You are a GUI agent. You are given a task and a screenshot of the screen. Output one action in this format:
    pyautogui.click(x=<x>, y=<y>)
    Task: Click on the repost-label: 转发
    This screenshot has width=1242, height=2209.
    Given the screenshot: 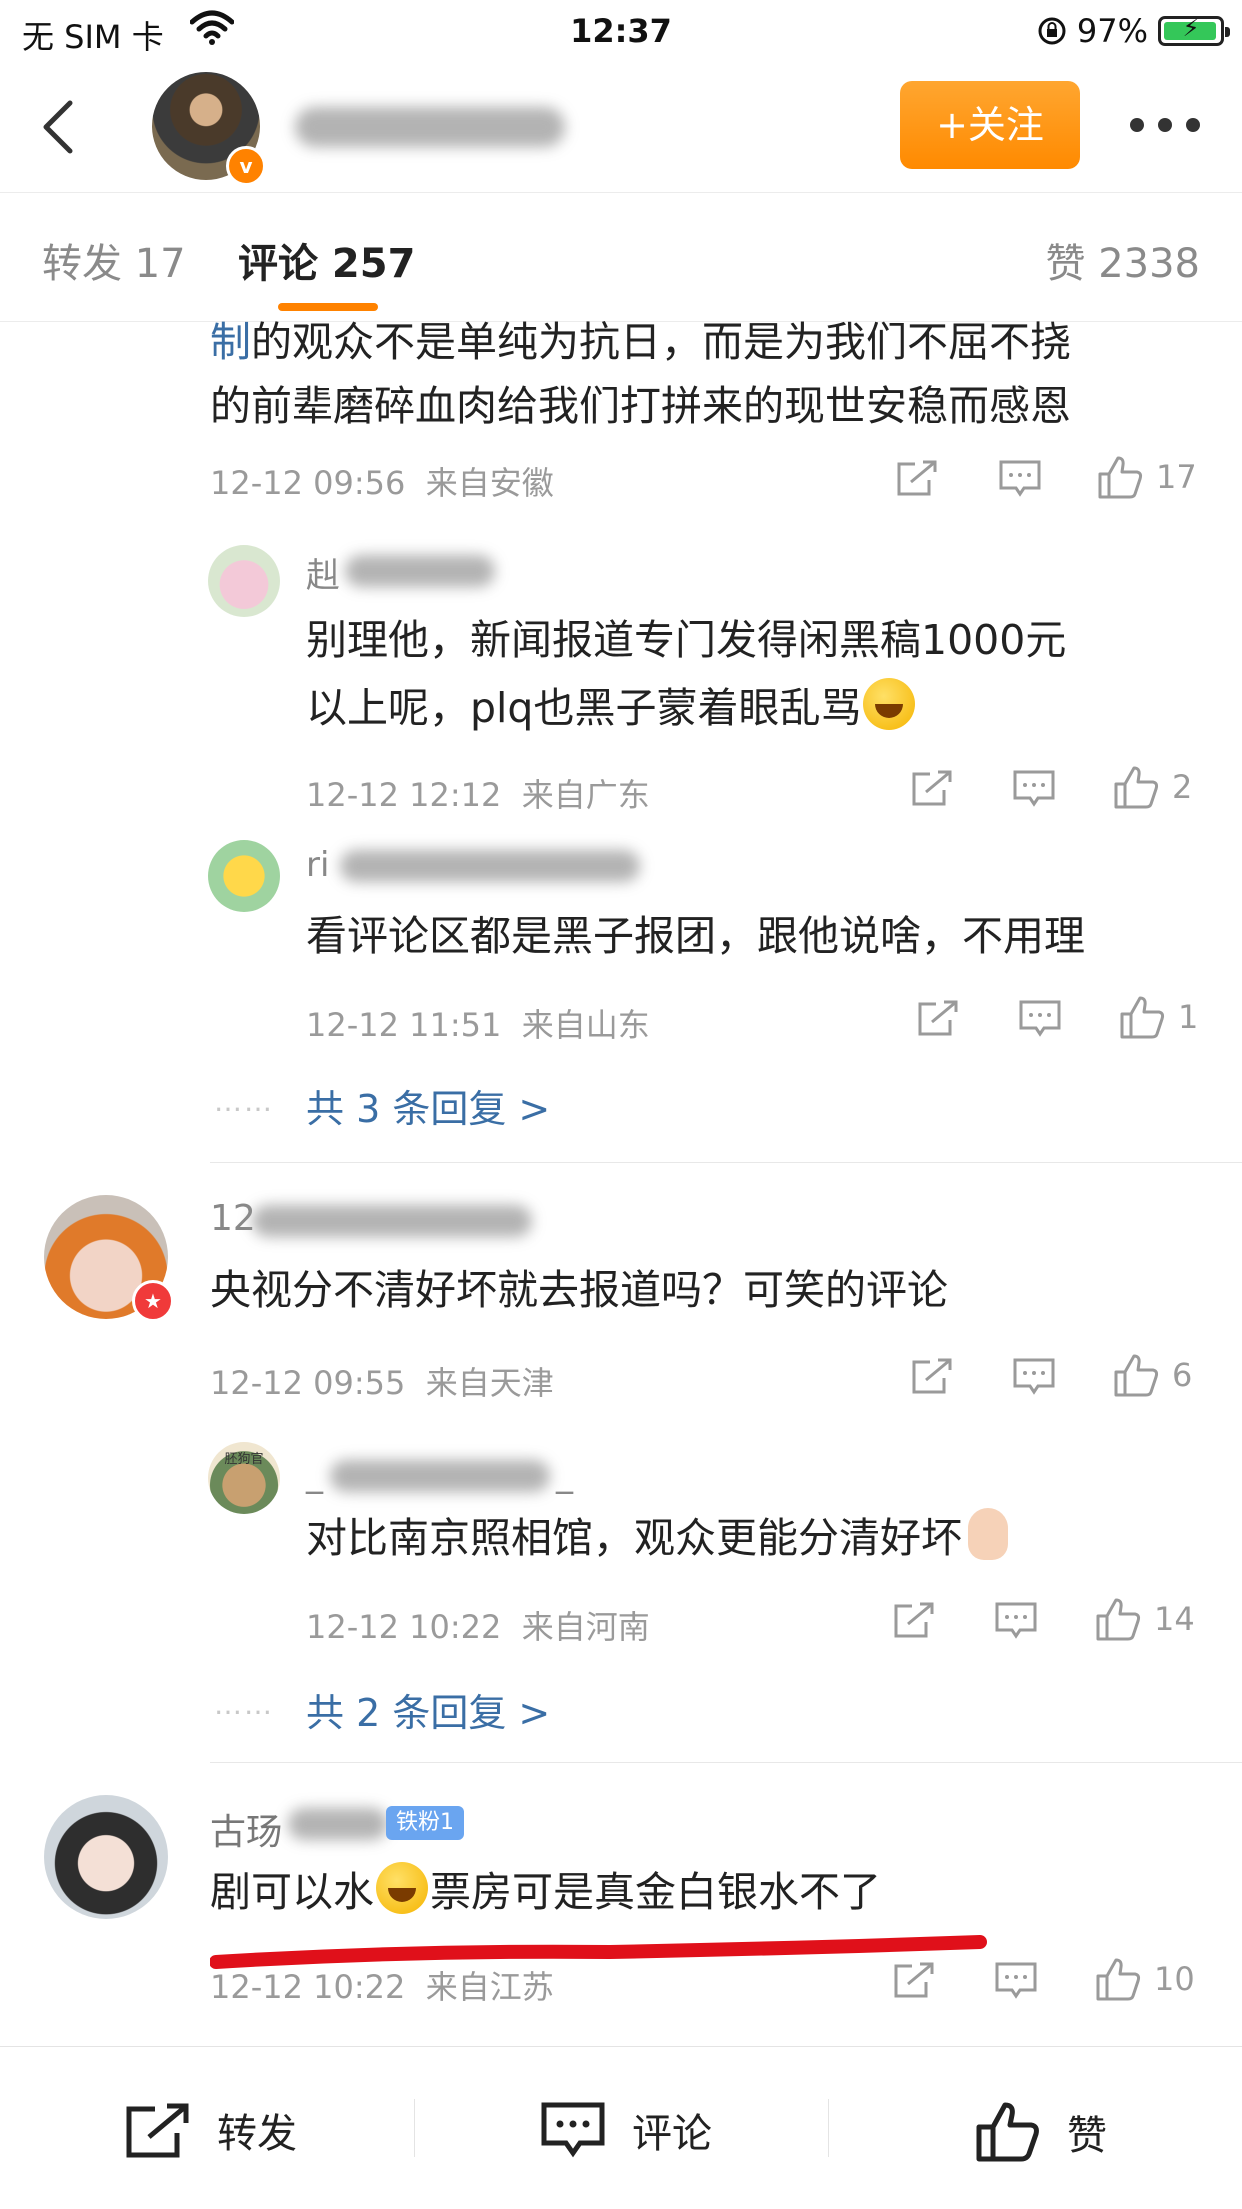 What is the action you would take?
    pyautogui.click(x=257, y=2134)
    